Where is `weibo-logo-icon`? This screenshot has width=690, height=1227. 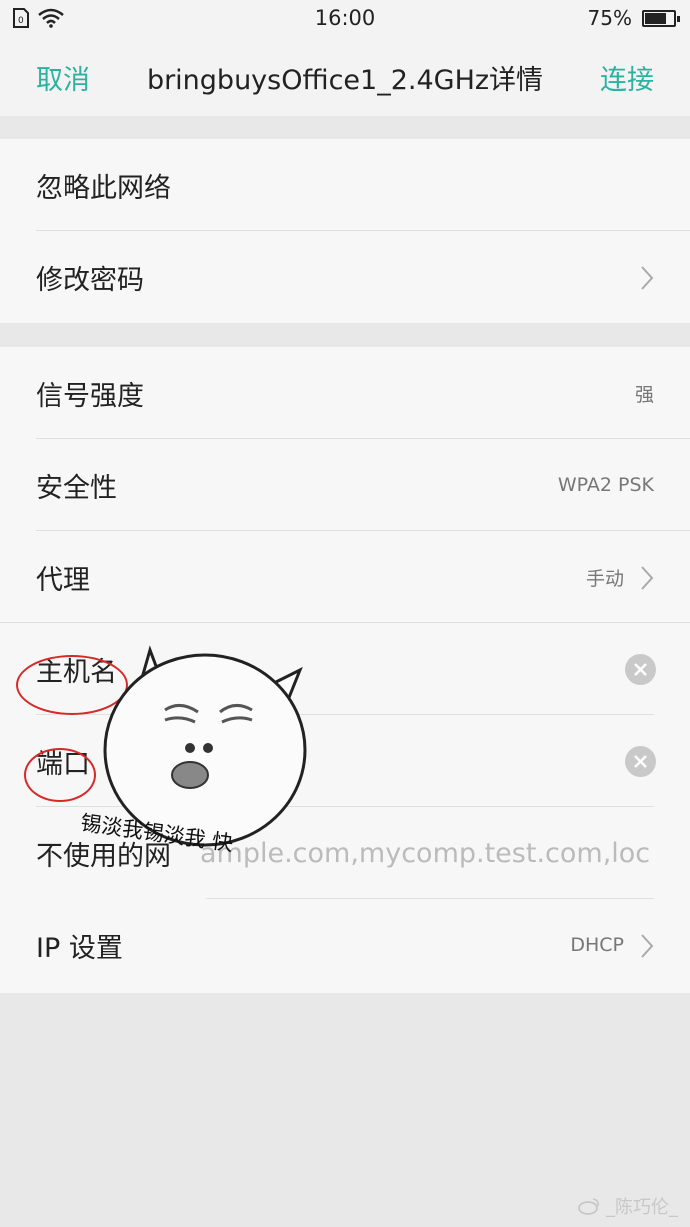 weibo-logo-icon is located at coordinates (588, 1206).